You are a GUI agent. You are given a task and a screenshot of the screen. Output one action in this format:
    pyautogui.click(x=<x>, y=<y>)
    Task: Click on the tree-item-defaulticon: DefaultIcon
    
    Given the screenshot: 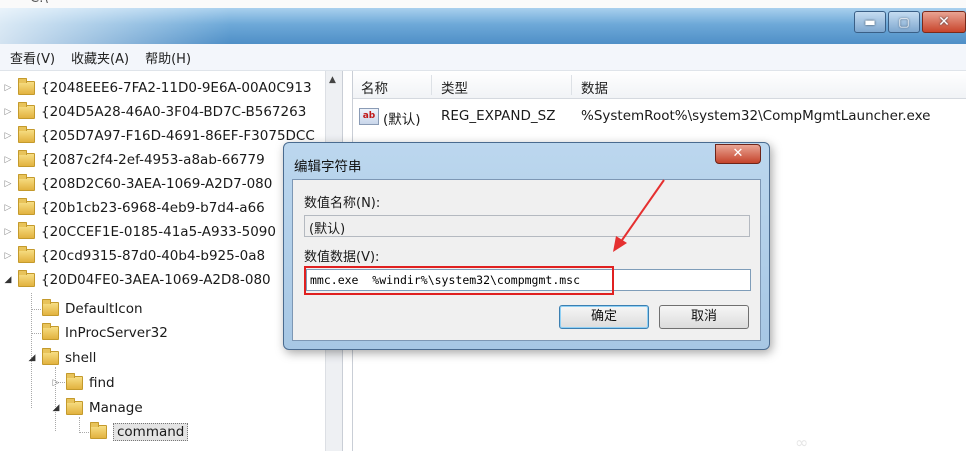 What is the action you would take?
    pyautogui.click(x=84, y=309)
    